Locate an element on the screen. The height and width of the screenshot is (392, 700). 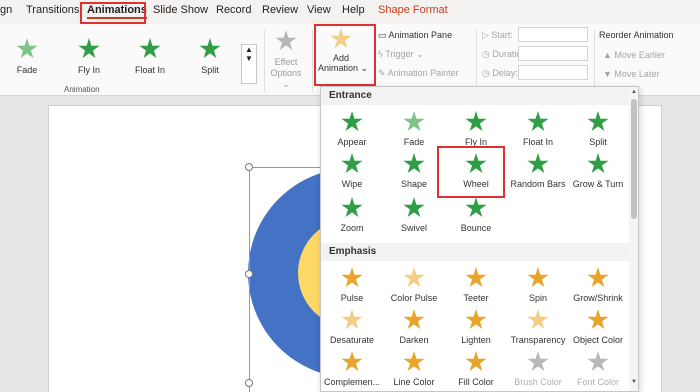
selection-border-top is located at coordinates (285, 167).